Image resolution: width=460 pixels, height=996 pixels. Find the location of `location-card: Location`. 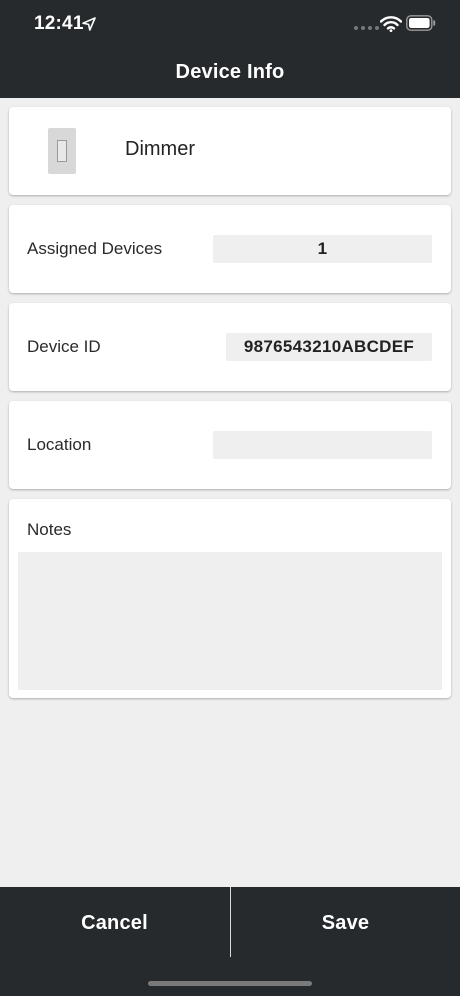

location-card: Location is located at coordinates (230, 445).